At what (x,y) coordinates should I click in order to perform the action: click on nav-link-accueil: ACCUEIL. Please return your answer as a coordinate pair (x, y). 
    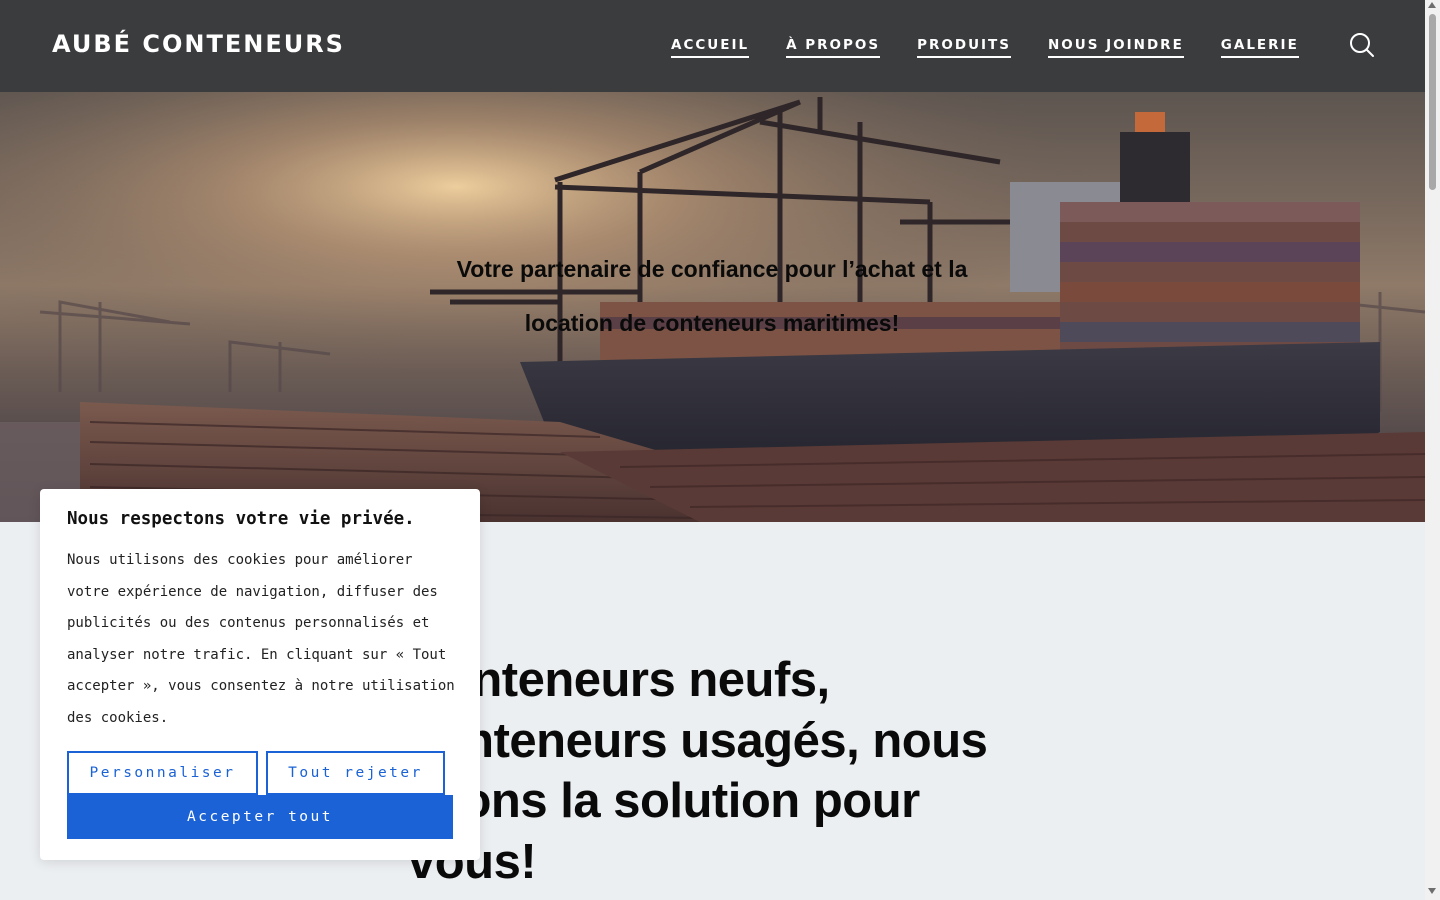
    Looking at the image, I should click on (710, 47).